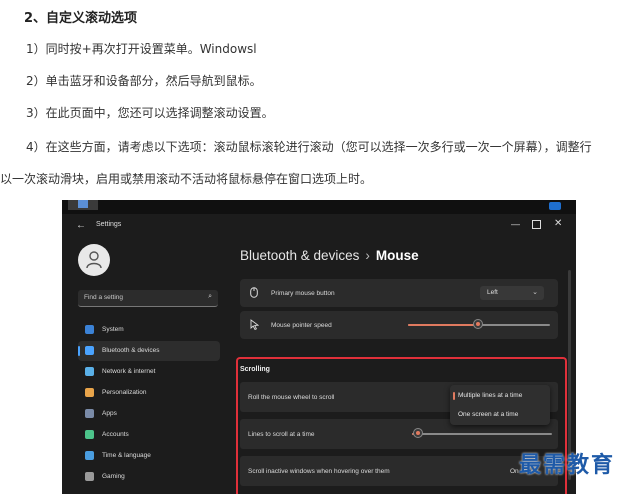 Image resolution: width=644 pixels, height=494 pixels. Describe the element at coordinates (149, 477) in the screenshot. I see `sidebar-item-gaming: Gaming` at that location.